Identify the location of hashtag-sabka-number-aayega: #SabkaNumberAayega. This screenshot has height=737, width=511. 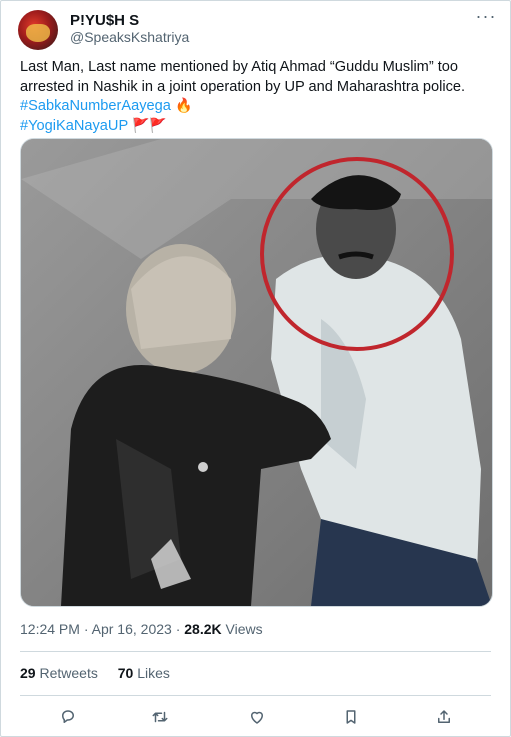
(95, 106).